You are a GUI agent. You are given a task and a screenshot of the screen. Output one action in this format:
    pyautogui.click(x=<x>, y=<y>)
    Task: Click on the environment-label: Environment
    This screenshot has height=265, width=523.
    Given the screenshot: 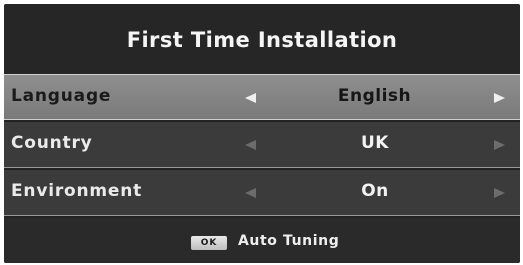 What is the action you would take?
    pyautogui.click(x=77, y=191)
    